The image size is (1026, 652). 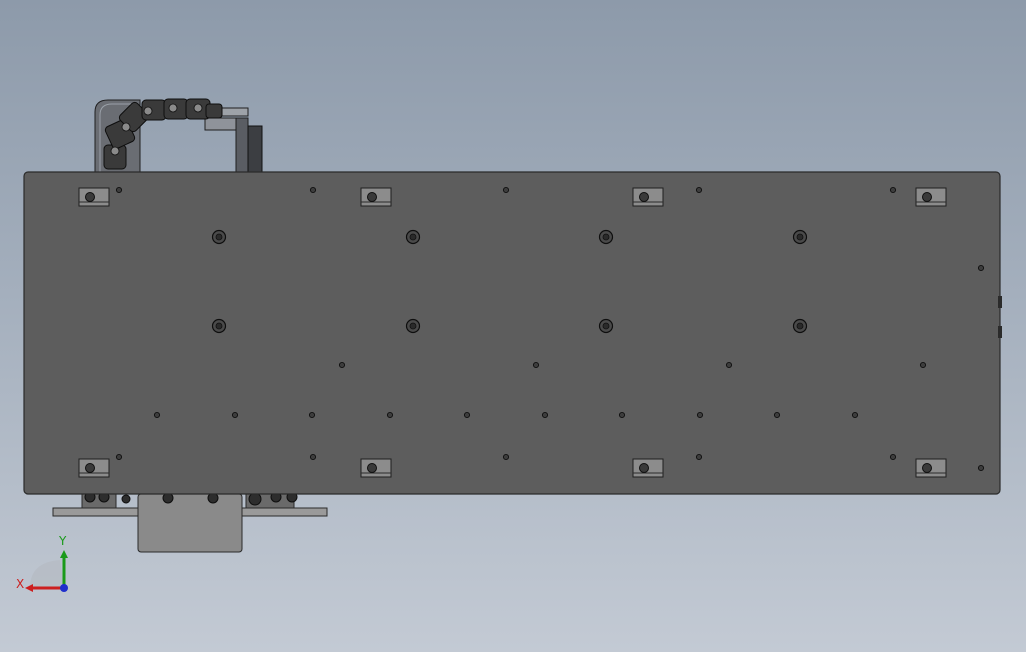 I want to click on coordinate-triad: X Y, so click(x=42, y=563).